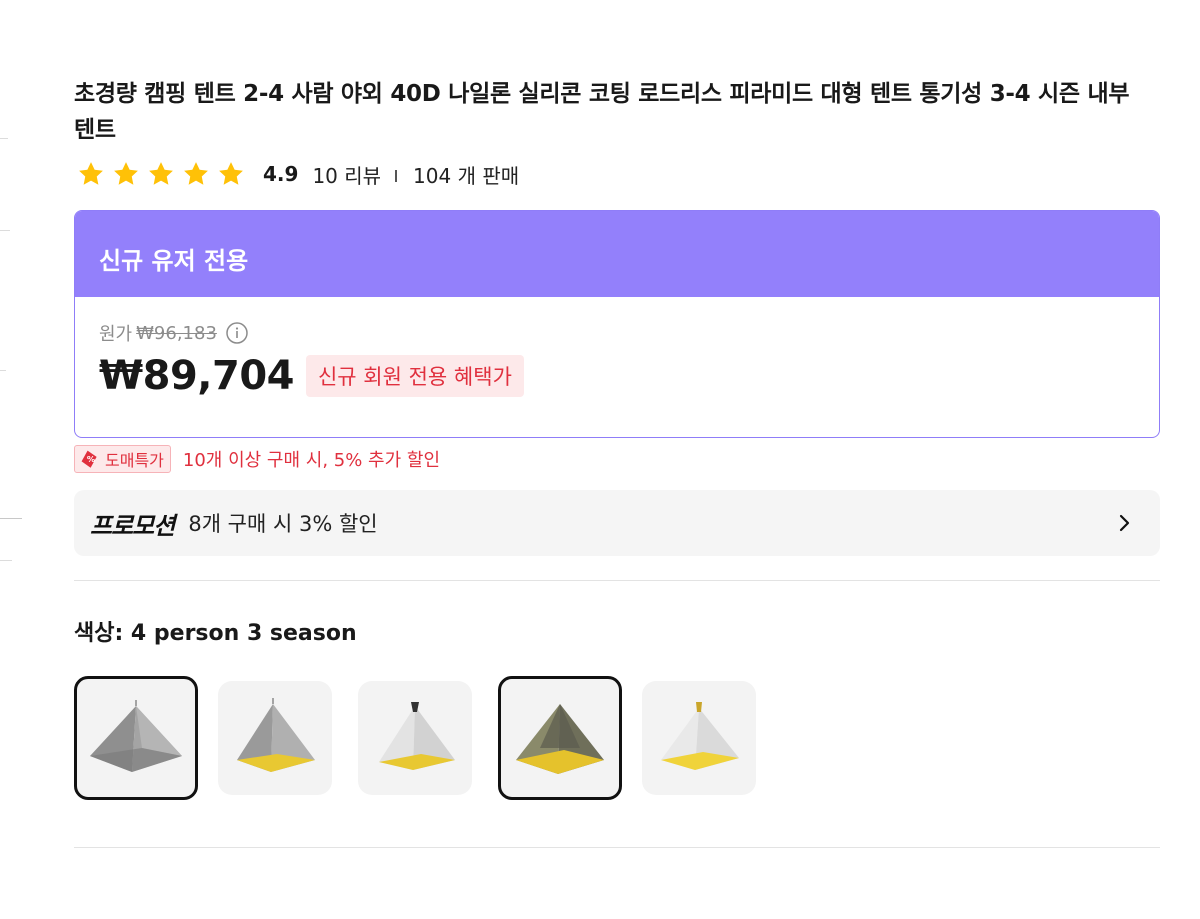  I want to click on color-label: 색상: 4 person 3 season, so click(215, 633).